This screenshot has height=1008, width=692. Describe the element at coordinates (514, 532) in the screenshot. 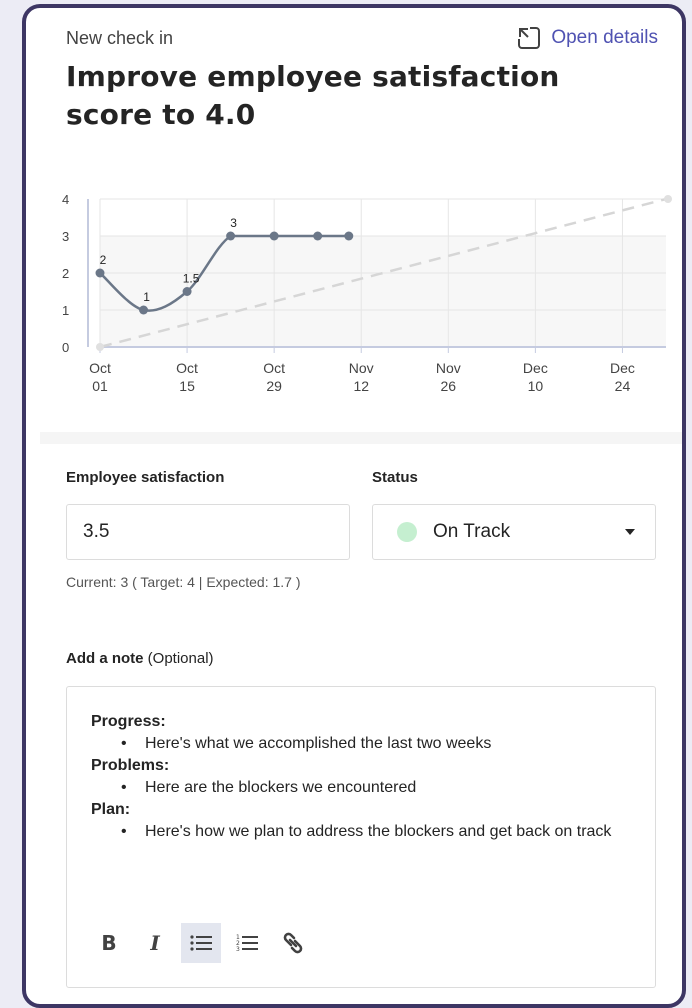

I see `status-dropdown: On Track` at that location.